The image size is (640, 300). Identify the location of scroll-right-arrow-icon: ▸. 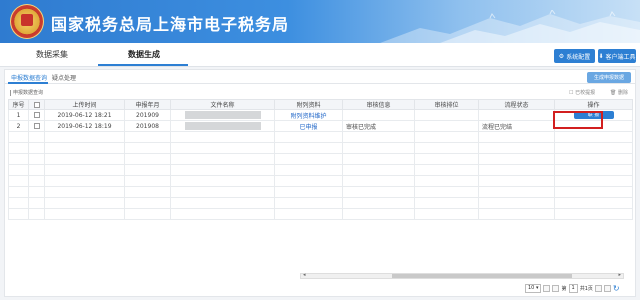
(619, 275).